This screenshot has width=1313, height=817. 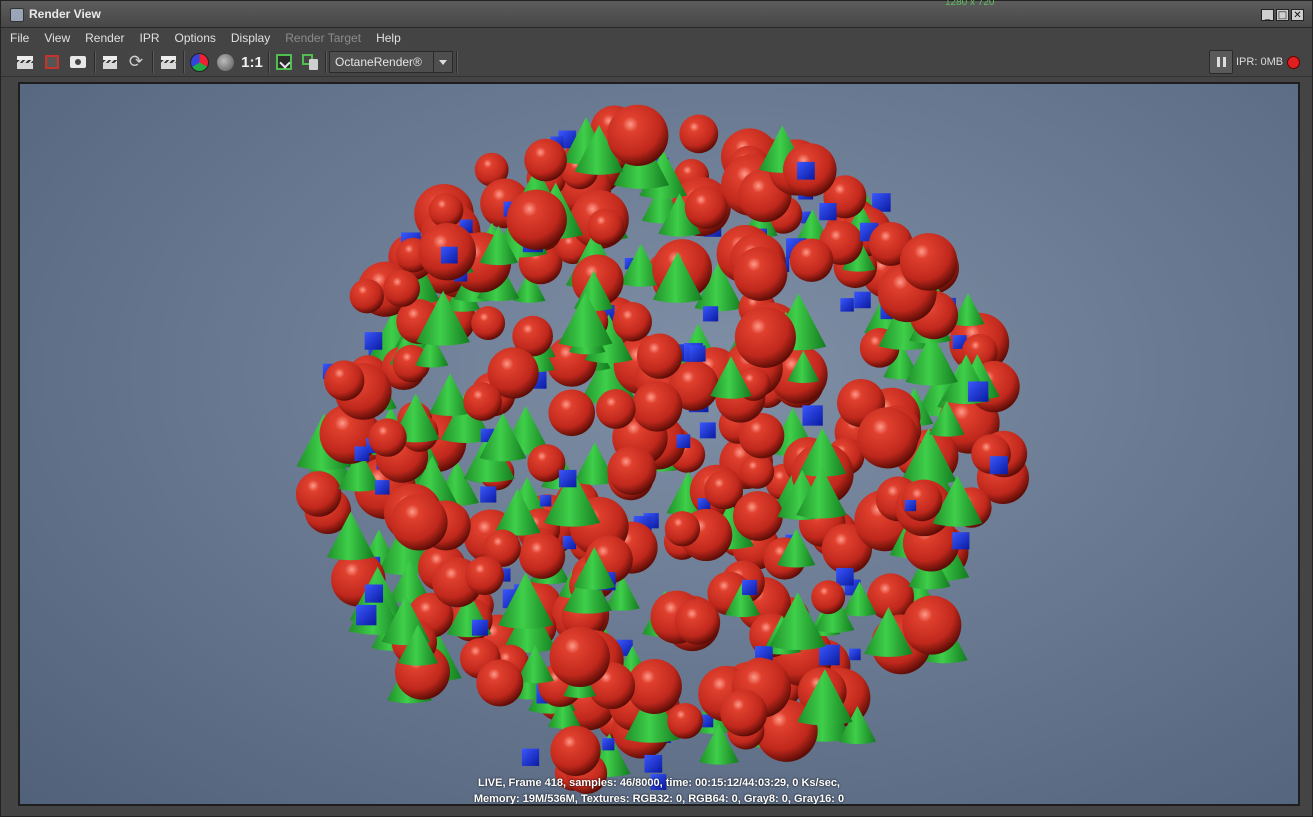 What do you see at coordinates (252, 62) in the screenshot?
I see `real-size-button: 1:1` at bounding box center [252, 62].